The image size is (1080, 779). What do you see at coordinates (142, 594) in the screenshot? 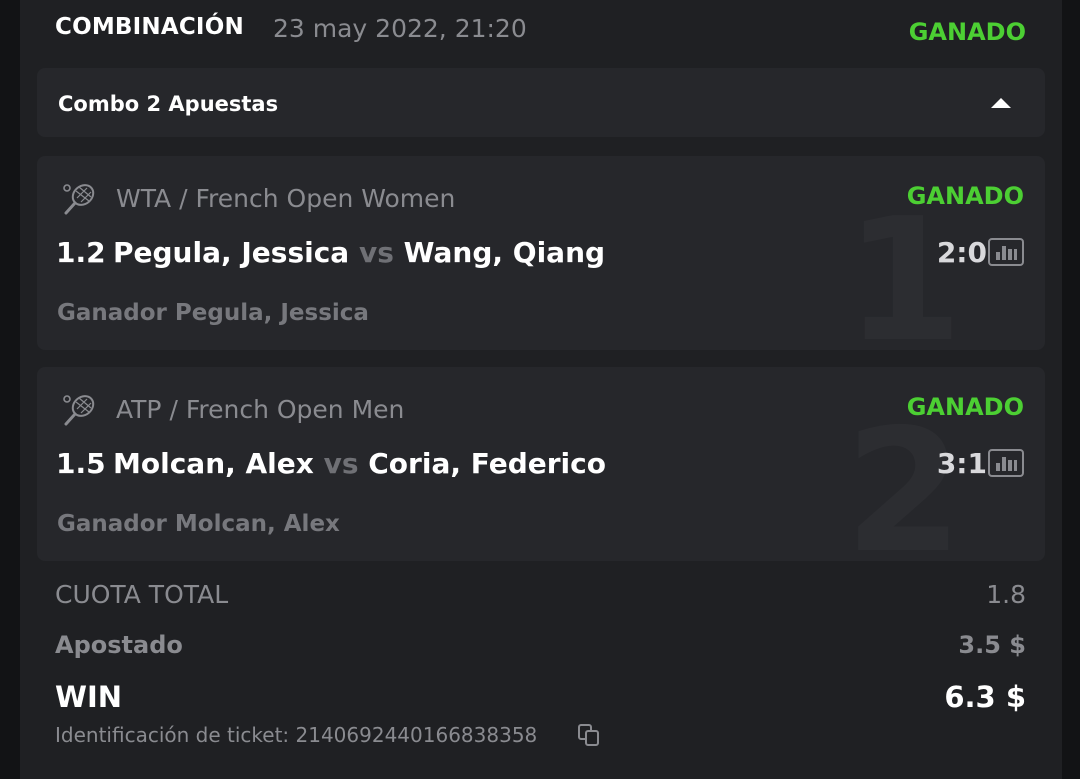
I see `total-odds-label: CUOTA TOTAL` at bounding box center [142, 594].